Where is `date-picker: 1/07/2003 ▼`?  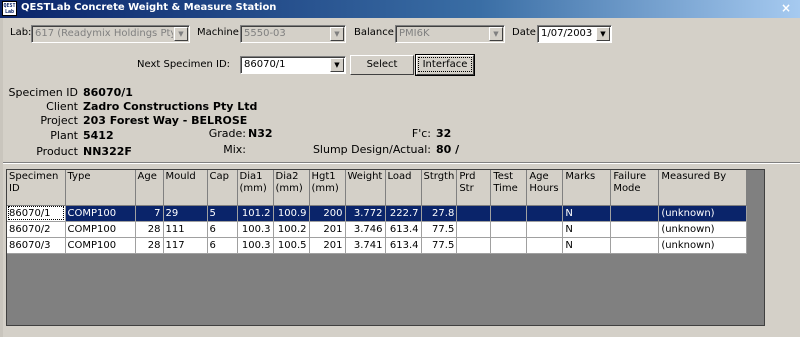 date-picker: 1/07/2003 ▼ is located at coordinates (574, 34).